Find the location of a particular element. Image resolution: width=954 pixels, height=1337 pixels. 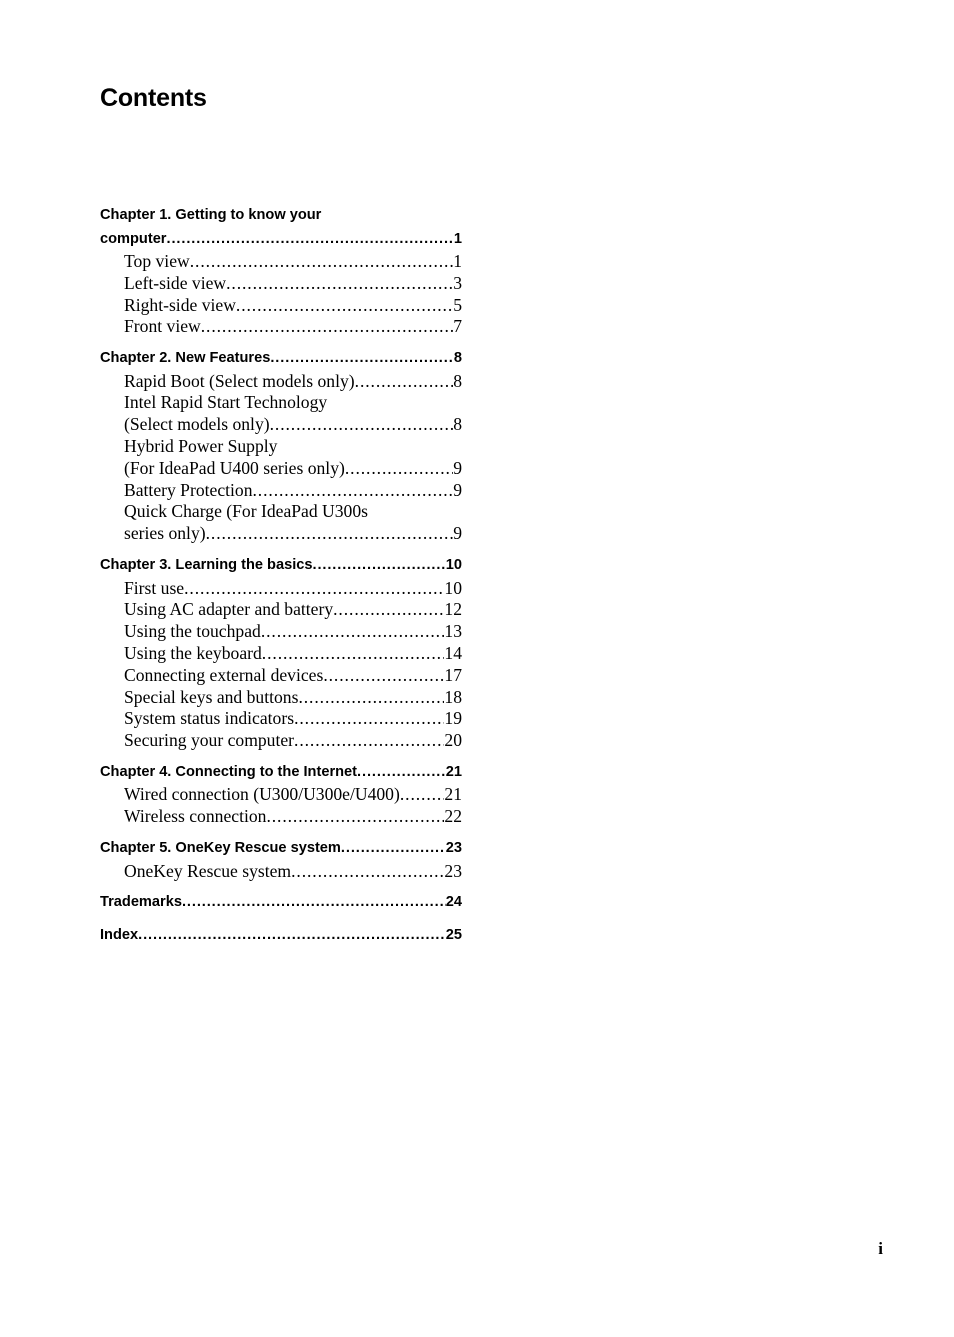

toc-entry: Special keys and buttons 18 is located at coordinates (281, 698).